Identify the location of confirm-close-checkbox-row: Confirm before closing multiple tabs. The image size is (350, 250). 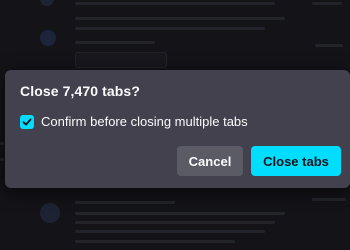
(134, 121).